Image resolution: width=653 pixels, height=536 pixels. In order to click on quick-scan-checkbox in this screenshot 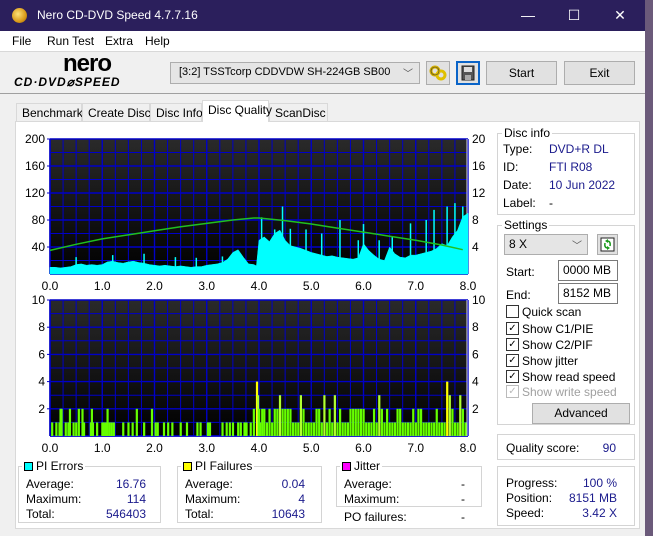, I will do `click(512, 311)`.